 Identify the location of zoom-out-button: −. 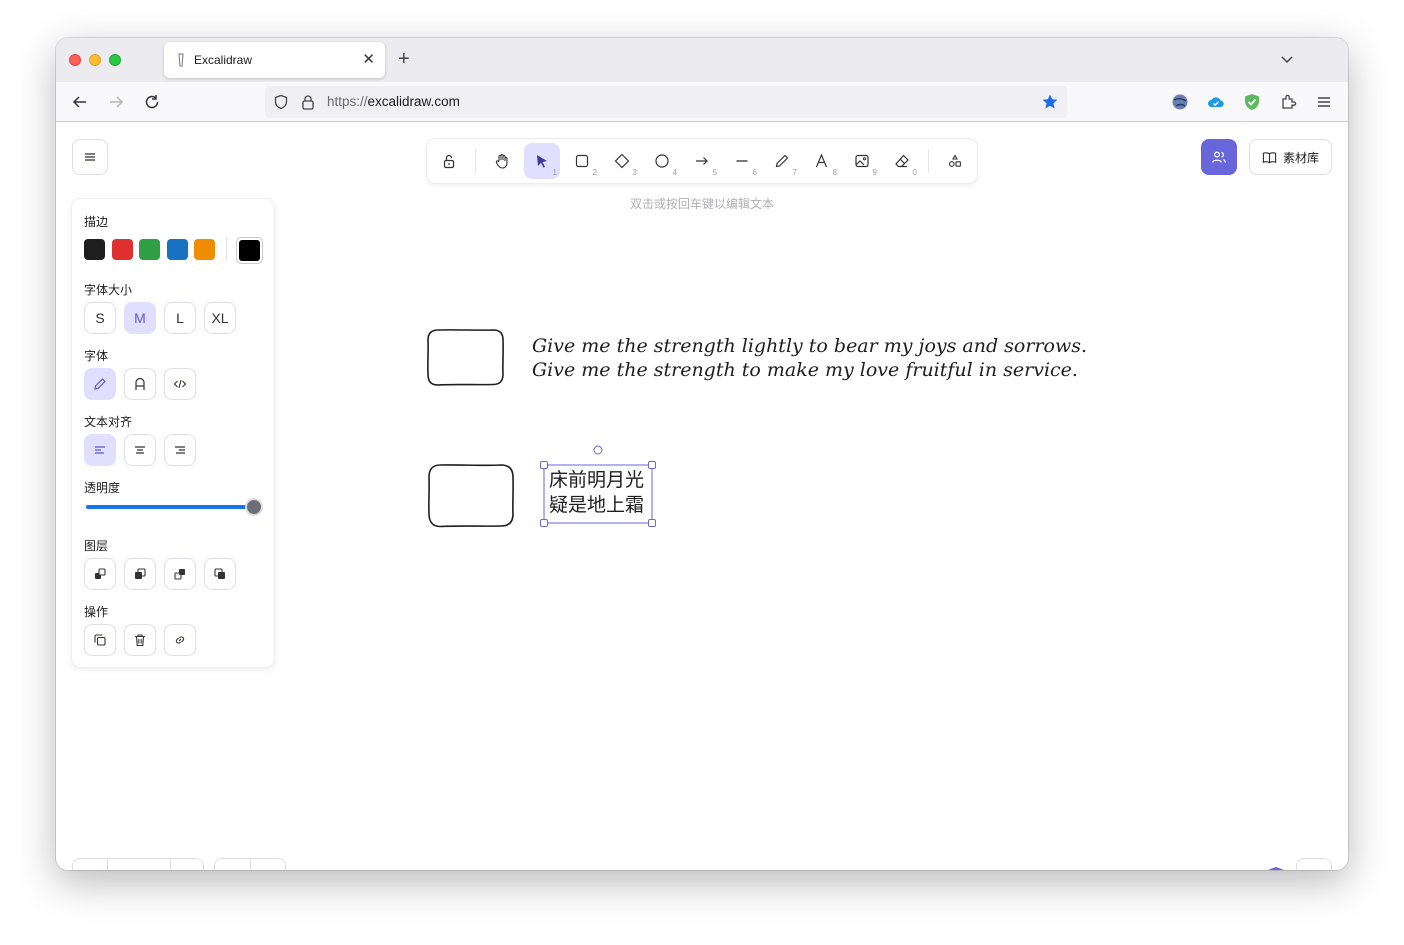
(90, 864).